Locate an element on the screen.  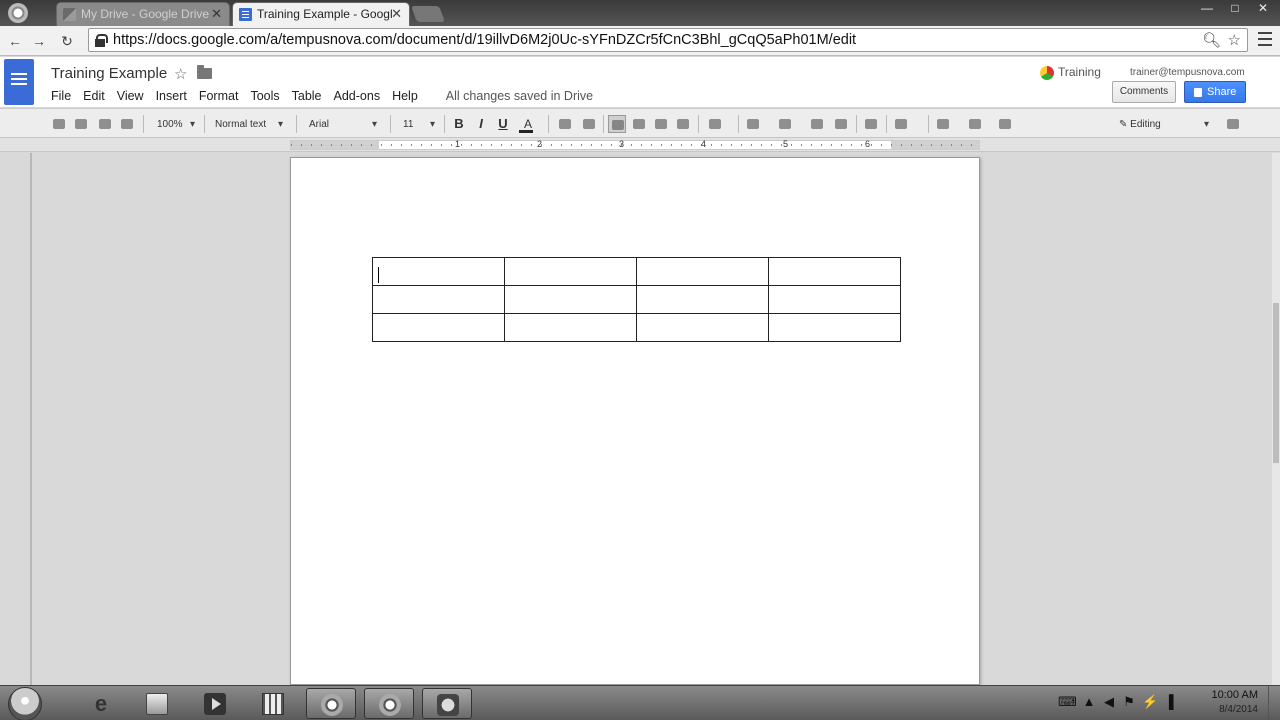
line-spacing-icon is located at coordinates (719, 124).